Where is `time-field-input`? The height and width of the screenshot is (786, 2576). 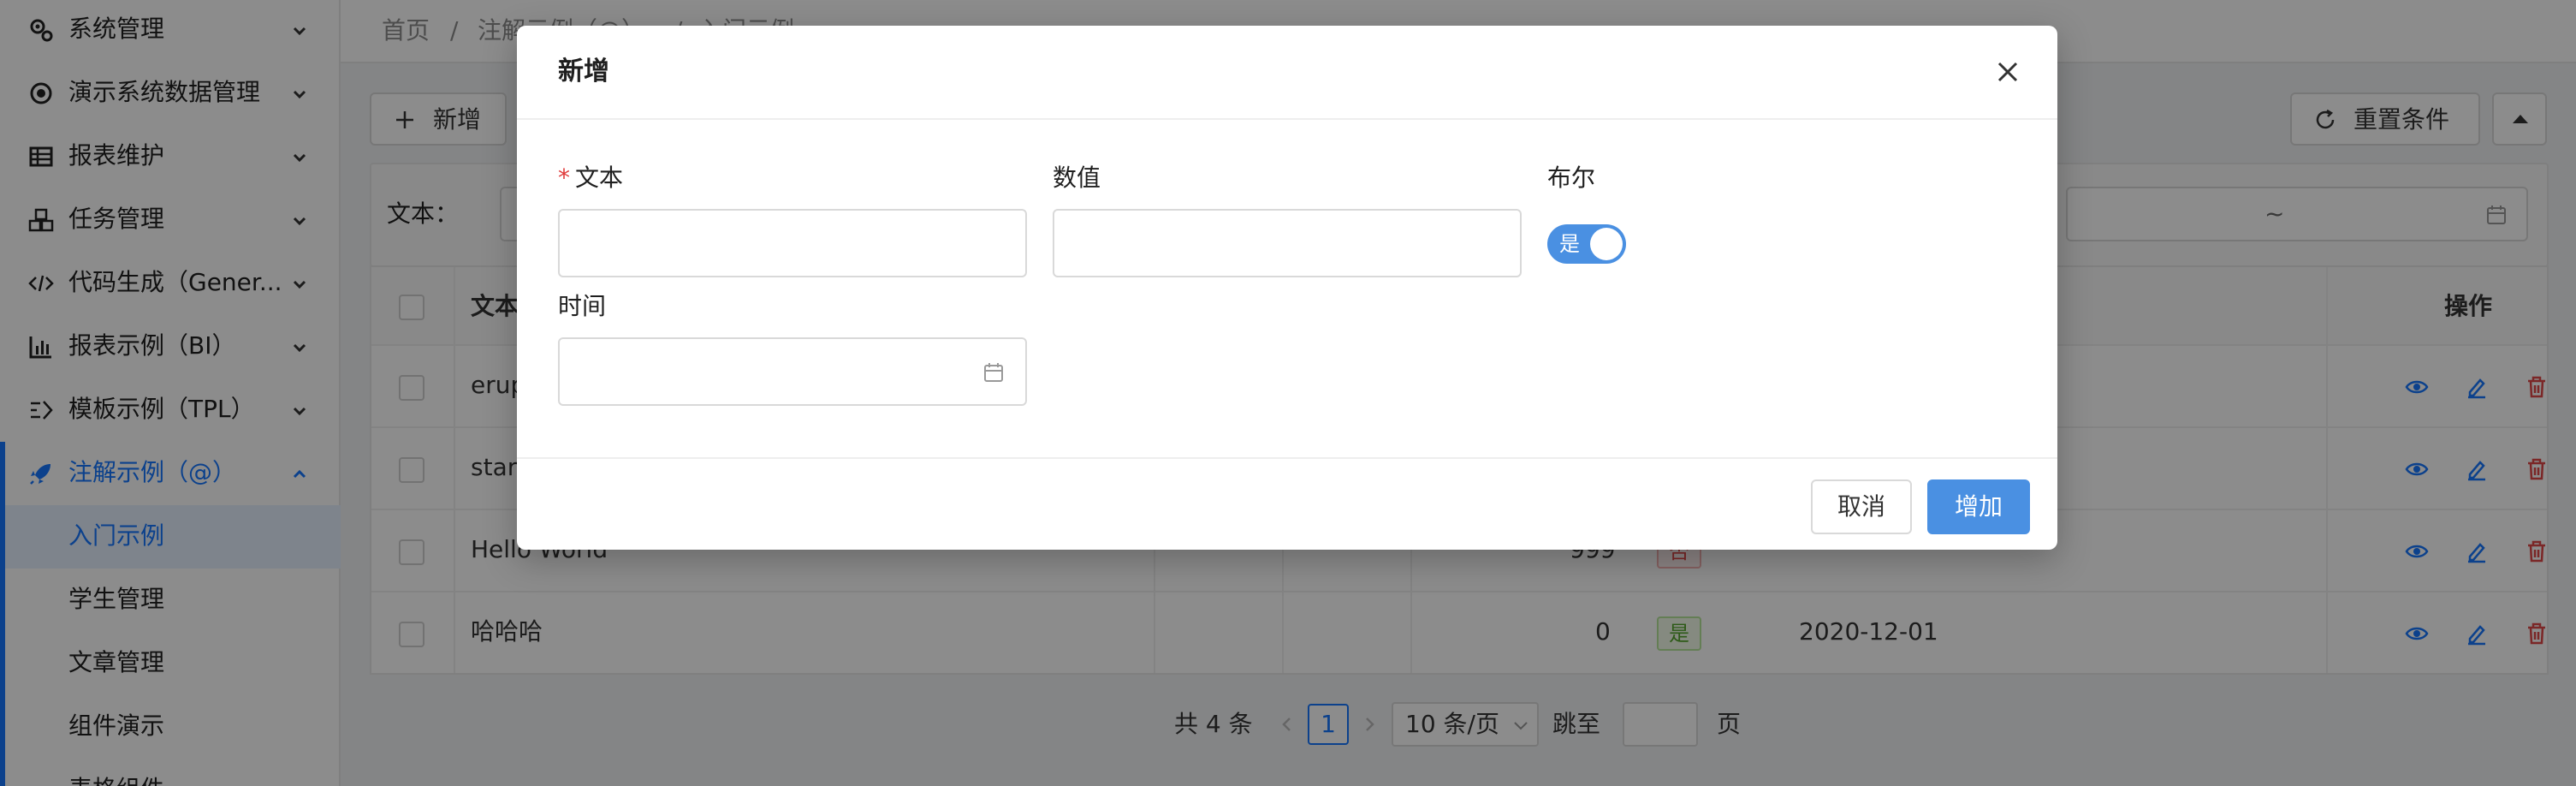
time-field-input is located at coordinates (792, 371).